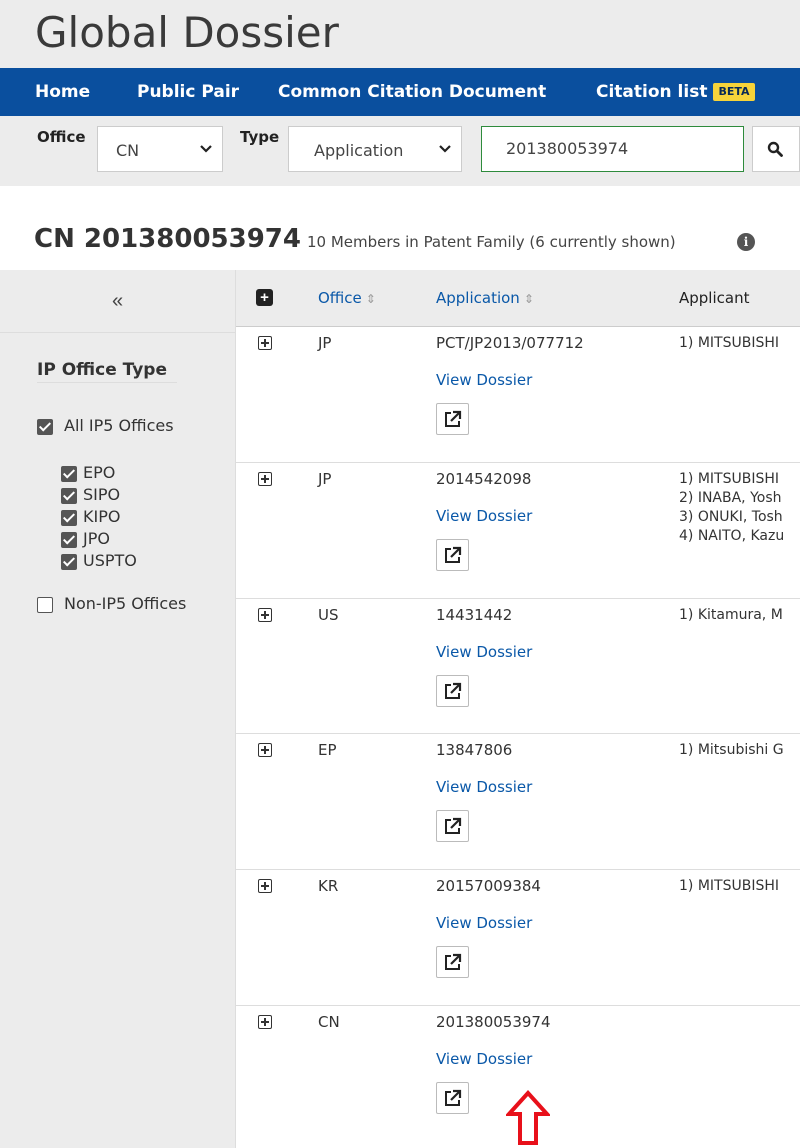 The height and width of the screenshot is (1148, 800). Describe the element at coordinates (96, 538) in the screenshot. I see `jpo-label: JPO` at that location.